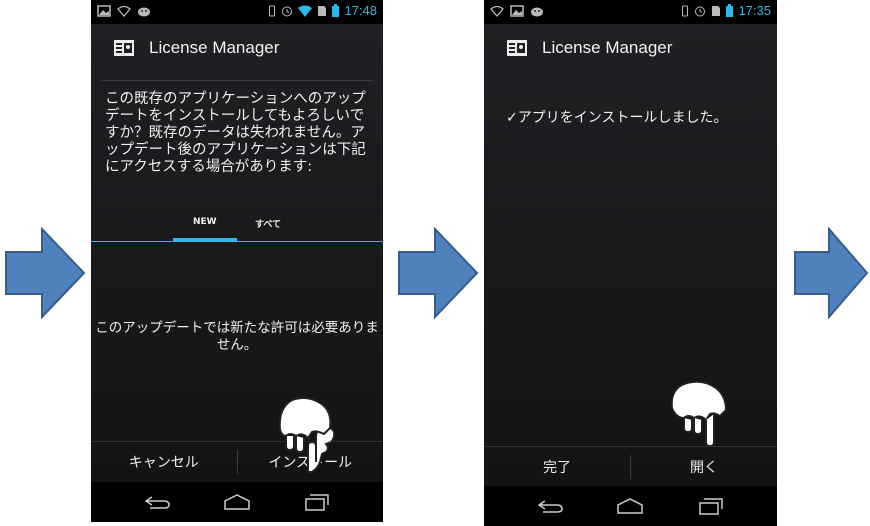 This screenshot has width=870, height=526. Describe the element at coordinates (754, 10) in the screenshot. I see `status-time: 17:35` at that location.